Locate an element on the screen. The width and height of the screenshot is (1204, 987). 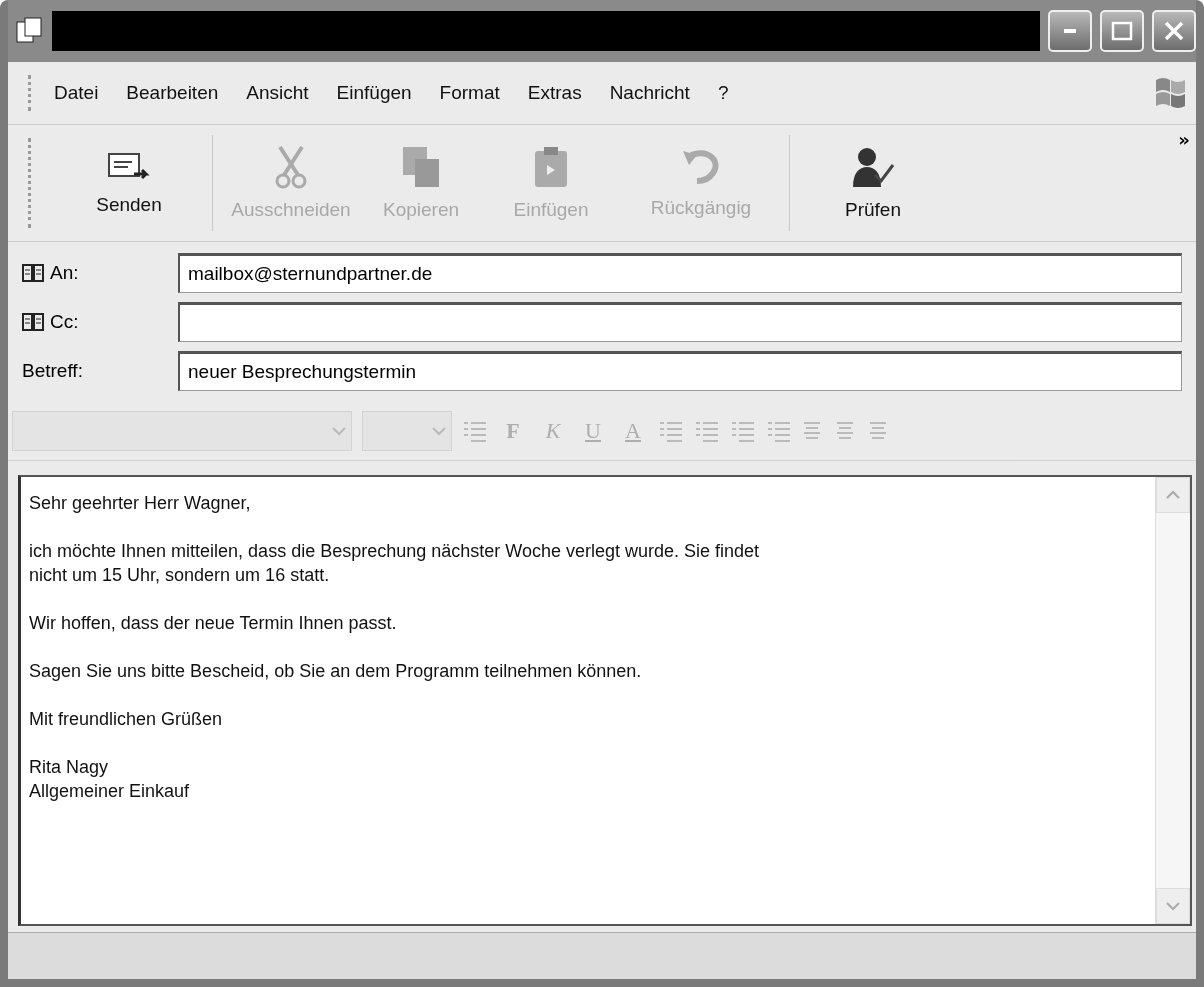
minimize-icon is located at coordinates (1070, 31).